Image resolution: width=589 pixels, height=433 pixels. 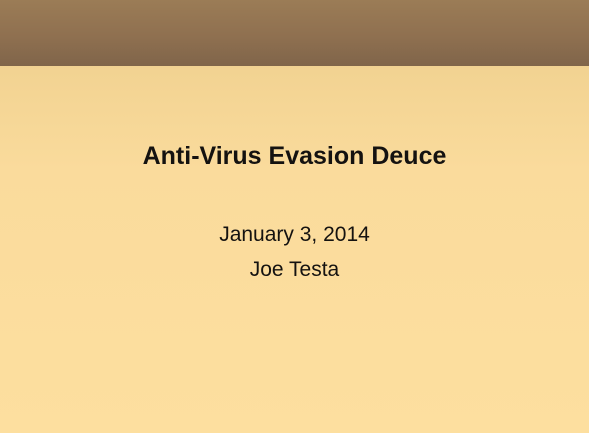 What do you see at coordinates (294, 156) in the screenshot?
I see `slide-title: Anti-Virus Evasion Deuce` at bounding box center [294, 156].